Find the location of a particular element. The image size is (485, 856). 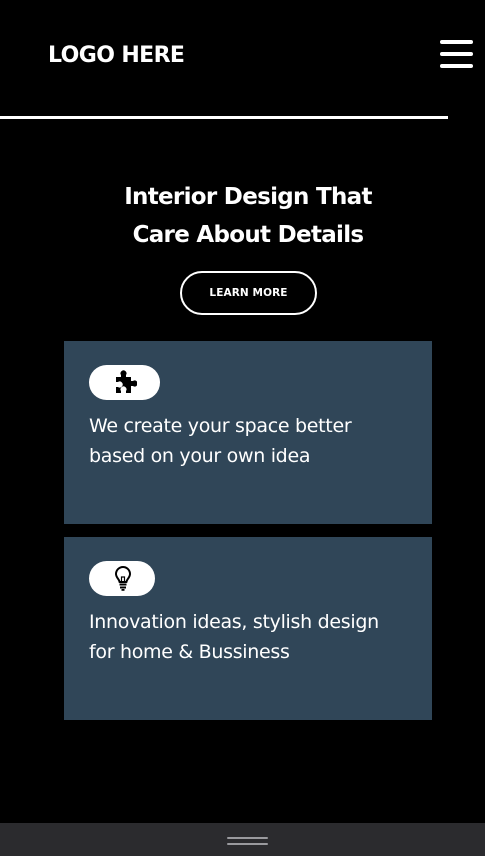

menu-bar-middle is located at coordinates (456, 54).